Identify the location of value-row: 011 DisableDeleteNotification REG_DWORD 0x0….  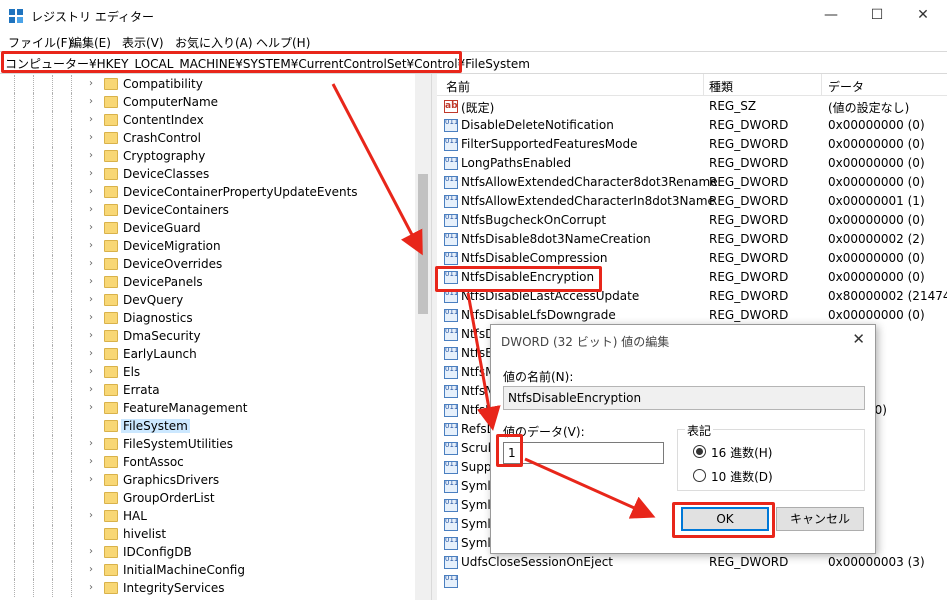
(692, 125).